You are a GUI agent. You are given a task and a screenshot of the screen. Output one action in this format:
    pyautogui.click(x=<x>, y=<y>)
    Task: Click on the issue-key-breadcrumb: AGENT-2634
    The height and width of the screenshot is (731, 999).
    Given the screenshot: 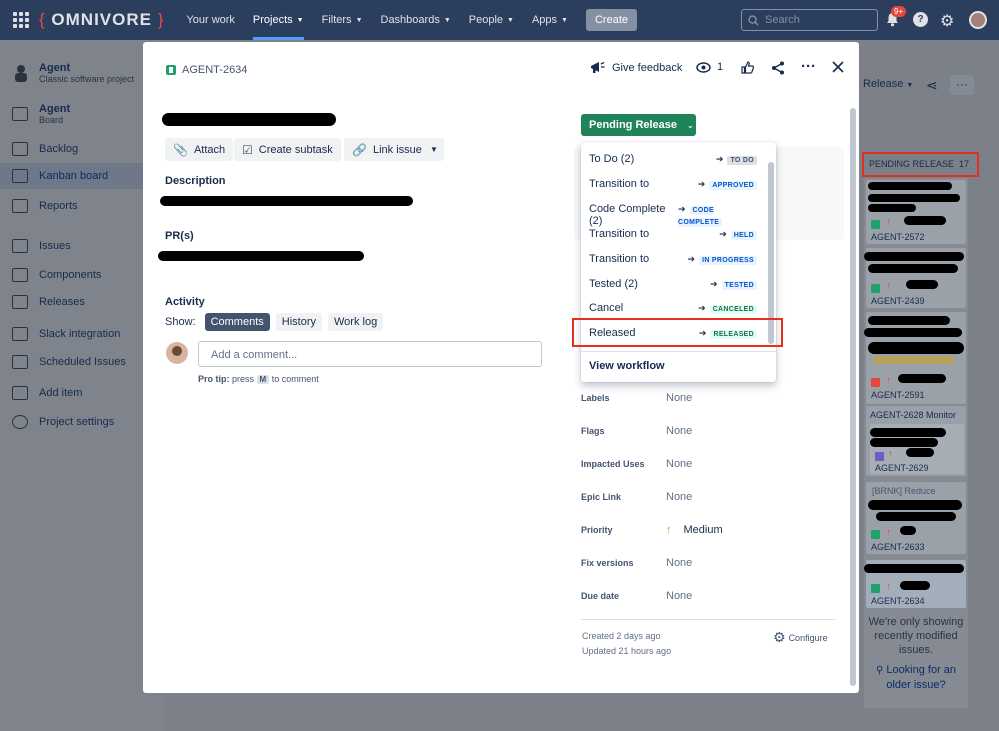 What is the action you would take?
    pyautogui.click(x=206, y=70)
    